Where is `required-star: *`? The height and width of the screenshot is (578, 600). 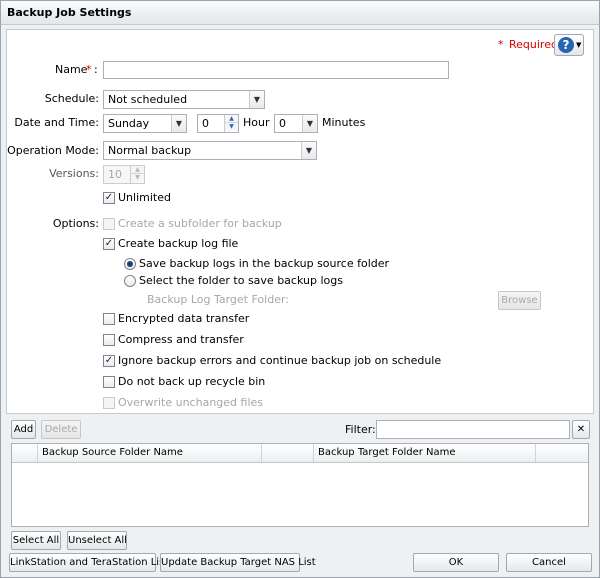 required-star: * is located at coordinates (501, 44).